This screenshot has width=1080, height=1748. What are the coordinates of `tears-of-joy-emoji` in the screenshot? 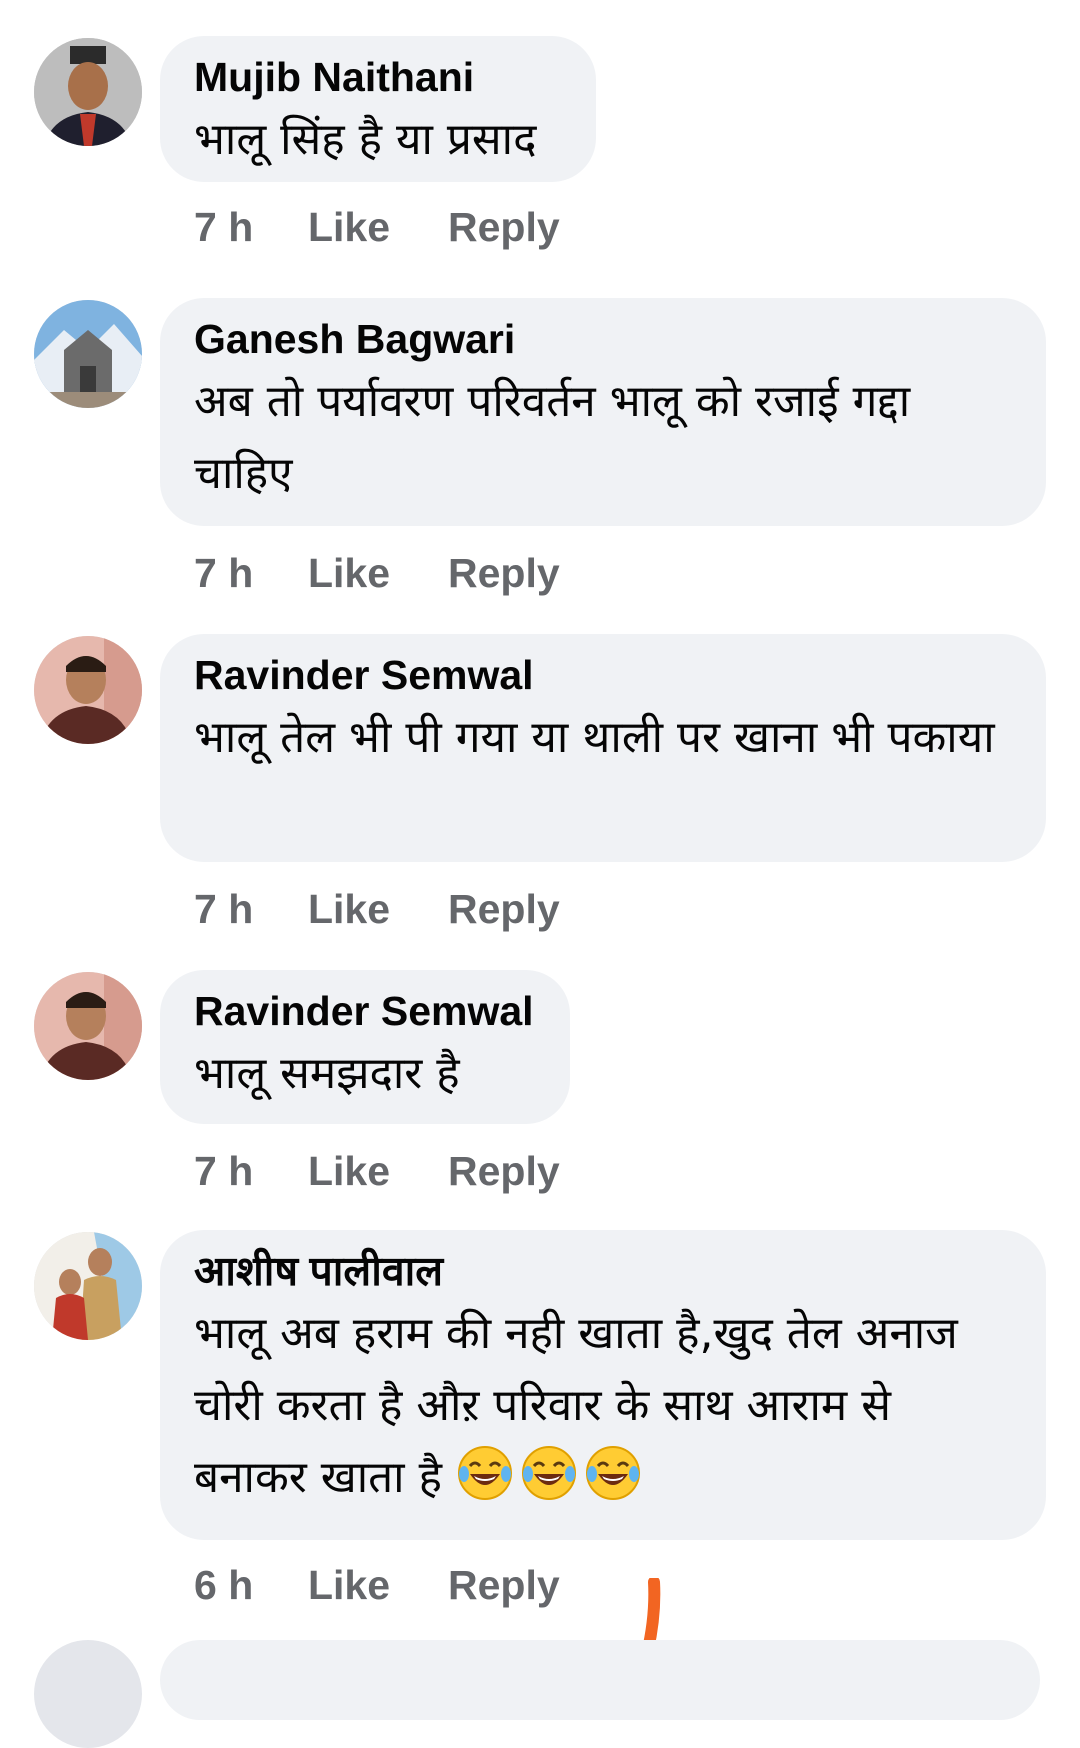 It's located at (552, 1474).